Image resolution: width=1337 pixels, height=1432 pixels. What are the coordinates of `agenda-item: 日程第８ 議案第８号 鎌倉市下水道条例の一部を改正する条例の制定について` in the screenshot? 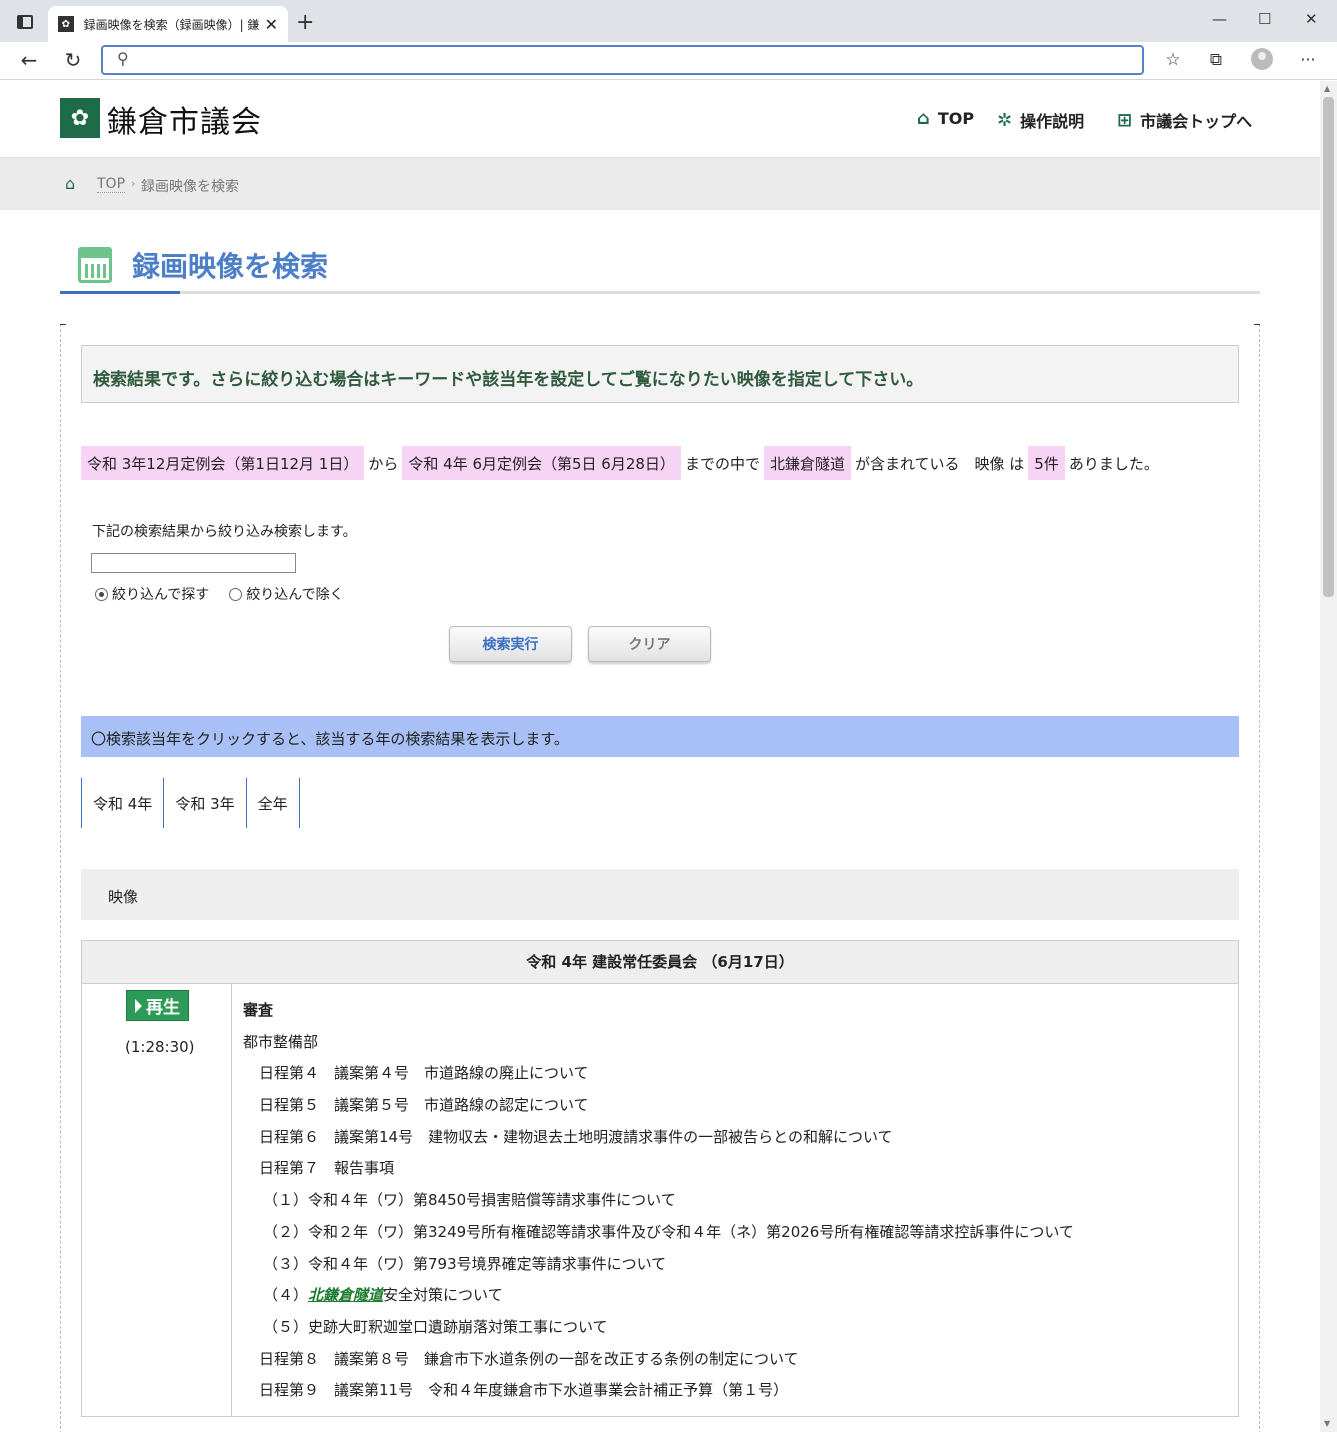 It's located at (529, 1358).